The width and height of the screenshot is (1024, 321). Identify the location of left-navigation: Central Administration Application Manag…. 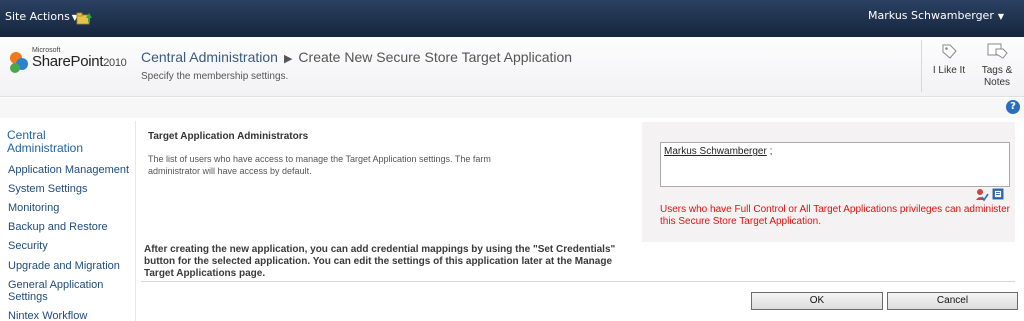
(68, 221).